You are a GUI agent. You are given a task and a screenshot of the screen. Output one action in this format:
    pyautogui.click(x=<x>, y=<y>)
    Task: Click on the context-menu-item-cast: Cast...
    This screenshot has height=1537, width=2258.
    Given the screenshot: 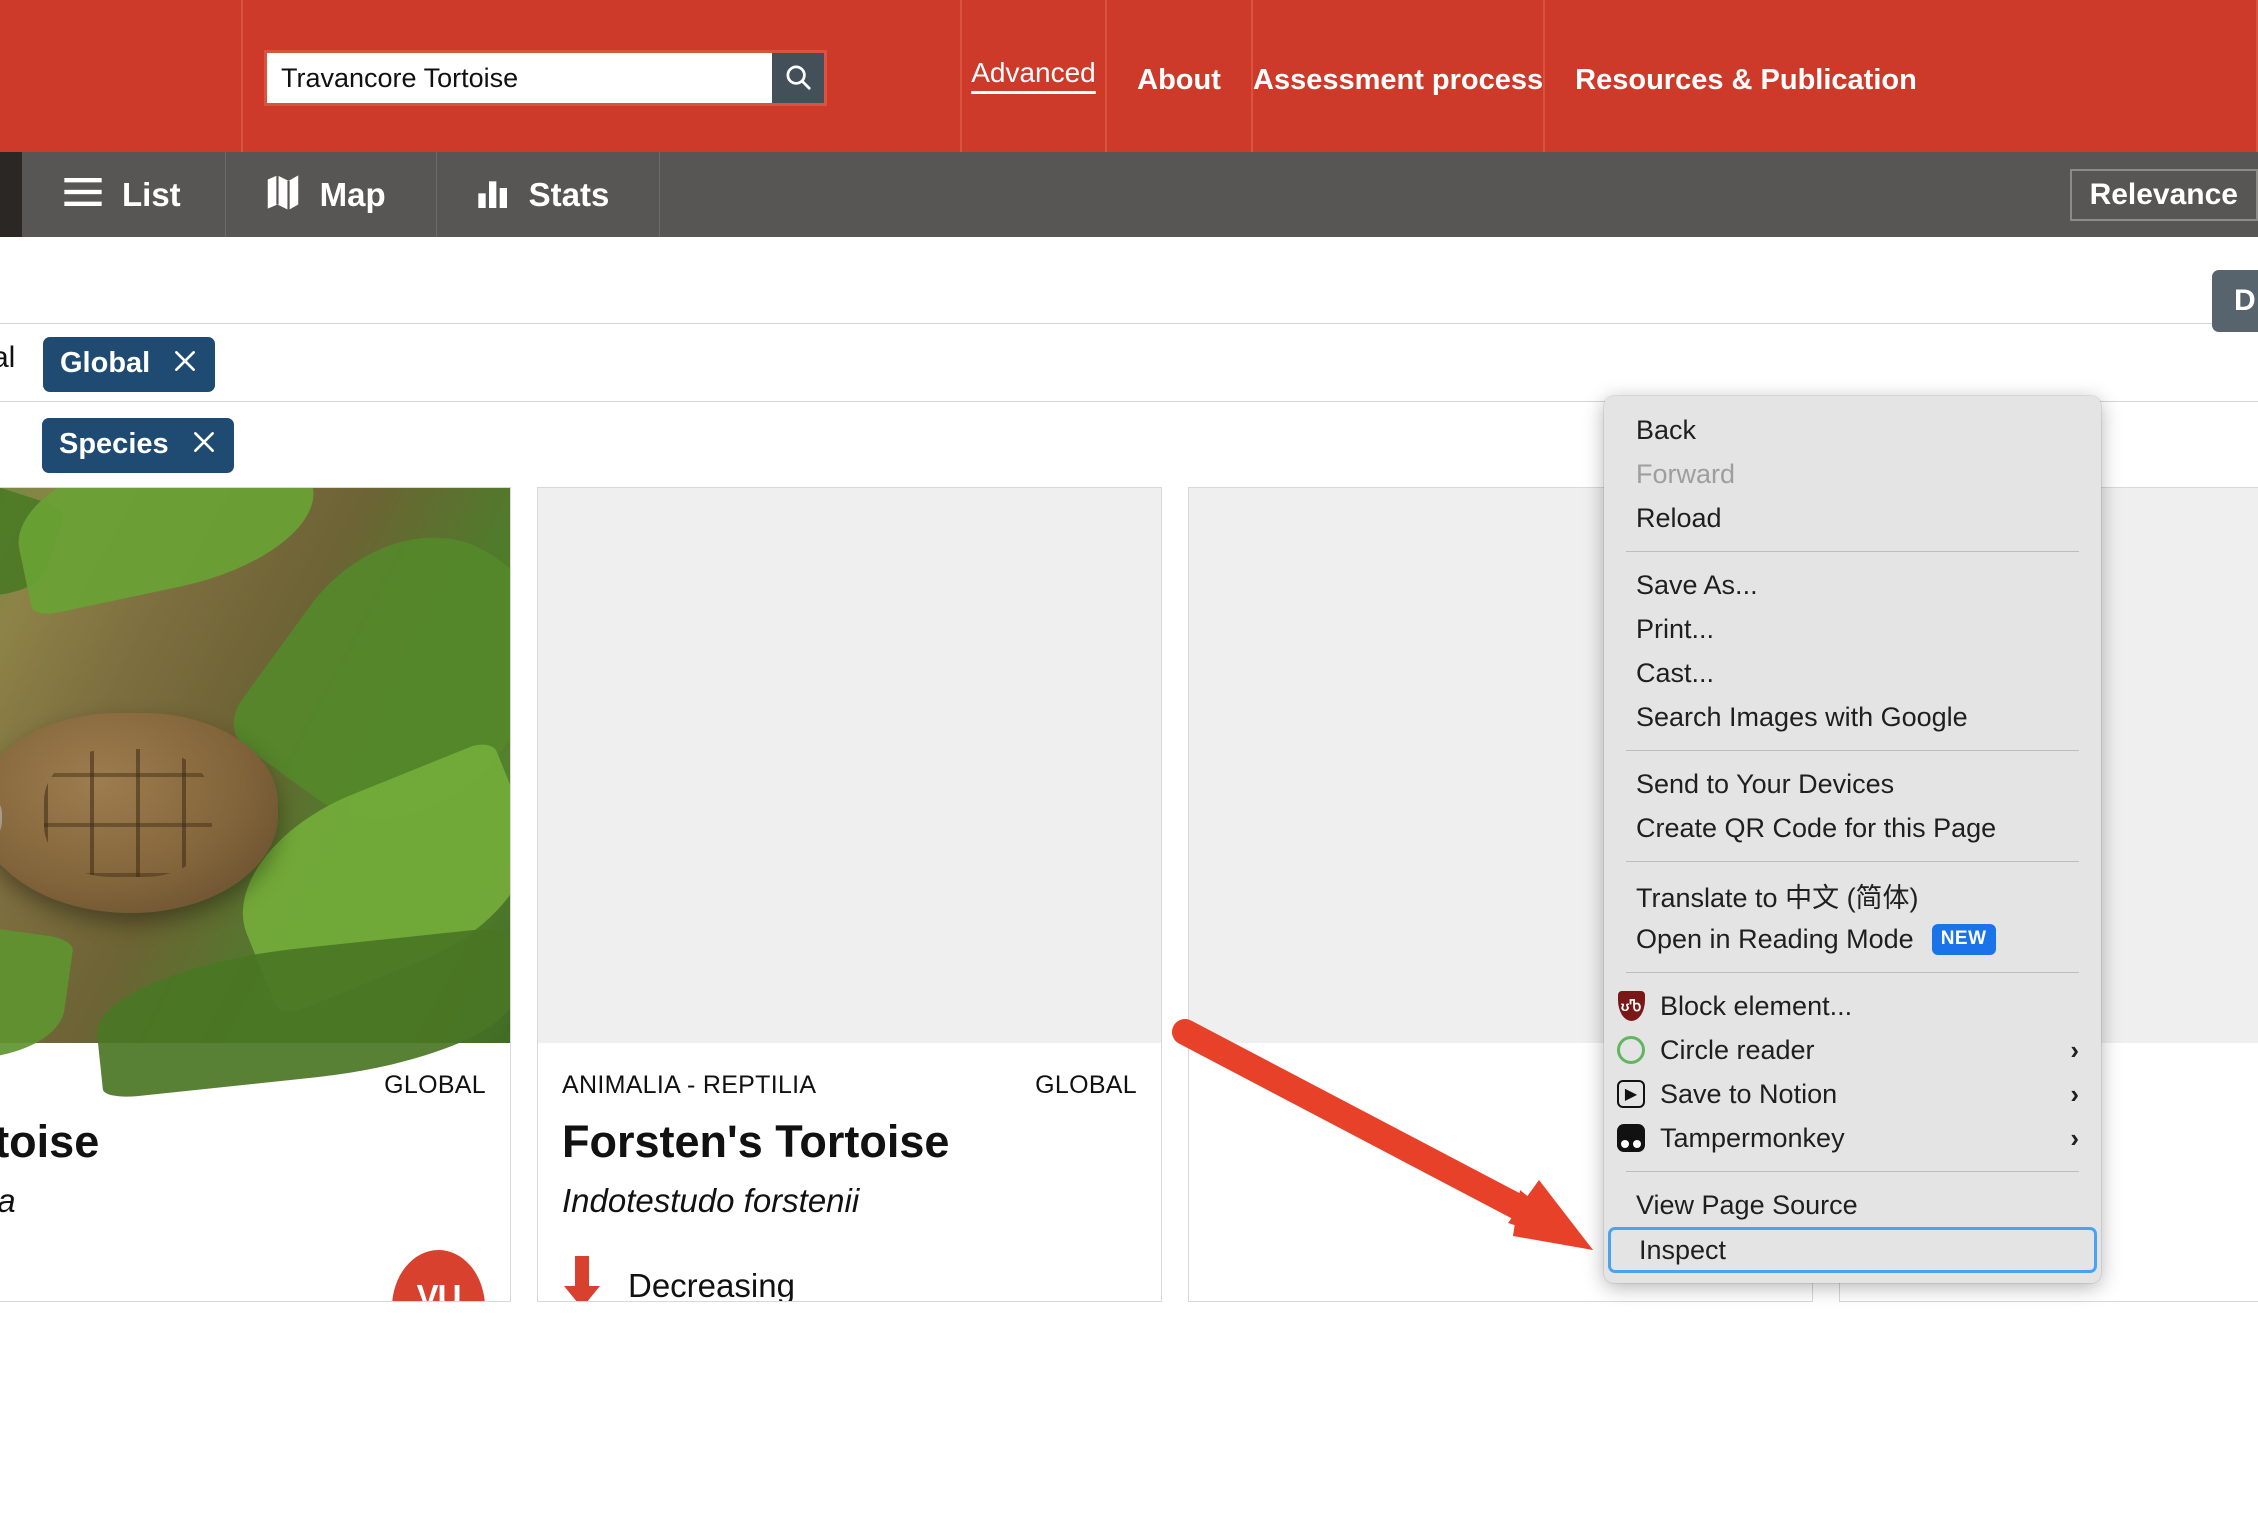 What is the action you would take?
    pyautogui.click(x=1852, y=673)
    